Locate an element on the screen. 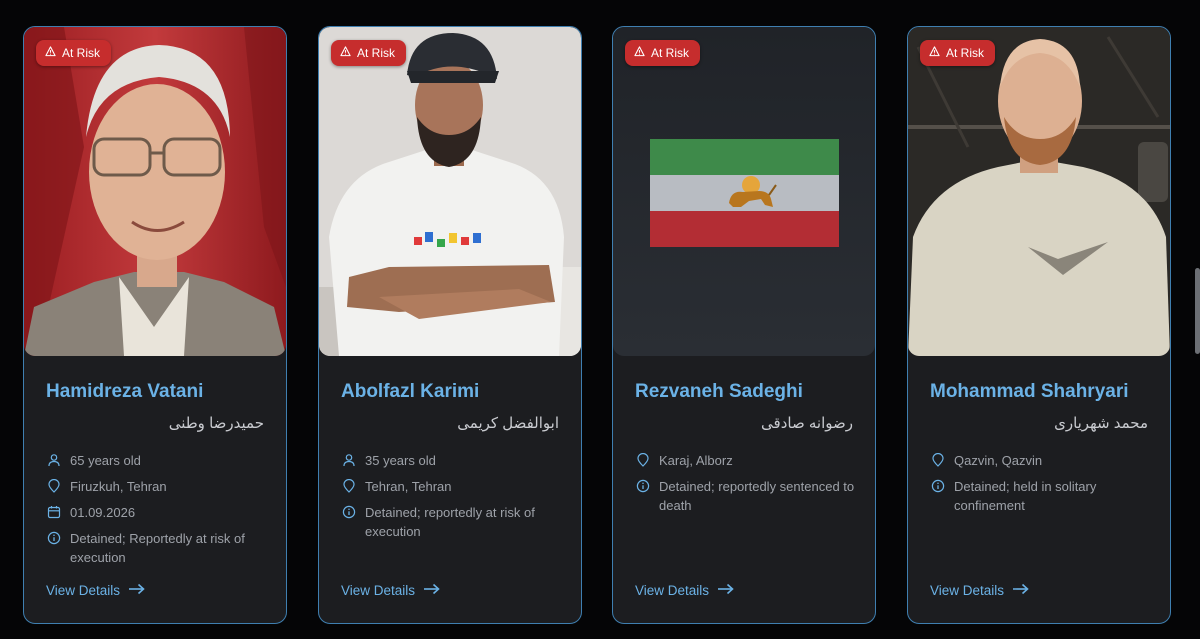 This screenshot has width=1200, height=639. native-name: رضوانه صادقی is located at coordinates (807, 423).